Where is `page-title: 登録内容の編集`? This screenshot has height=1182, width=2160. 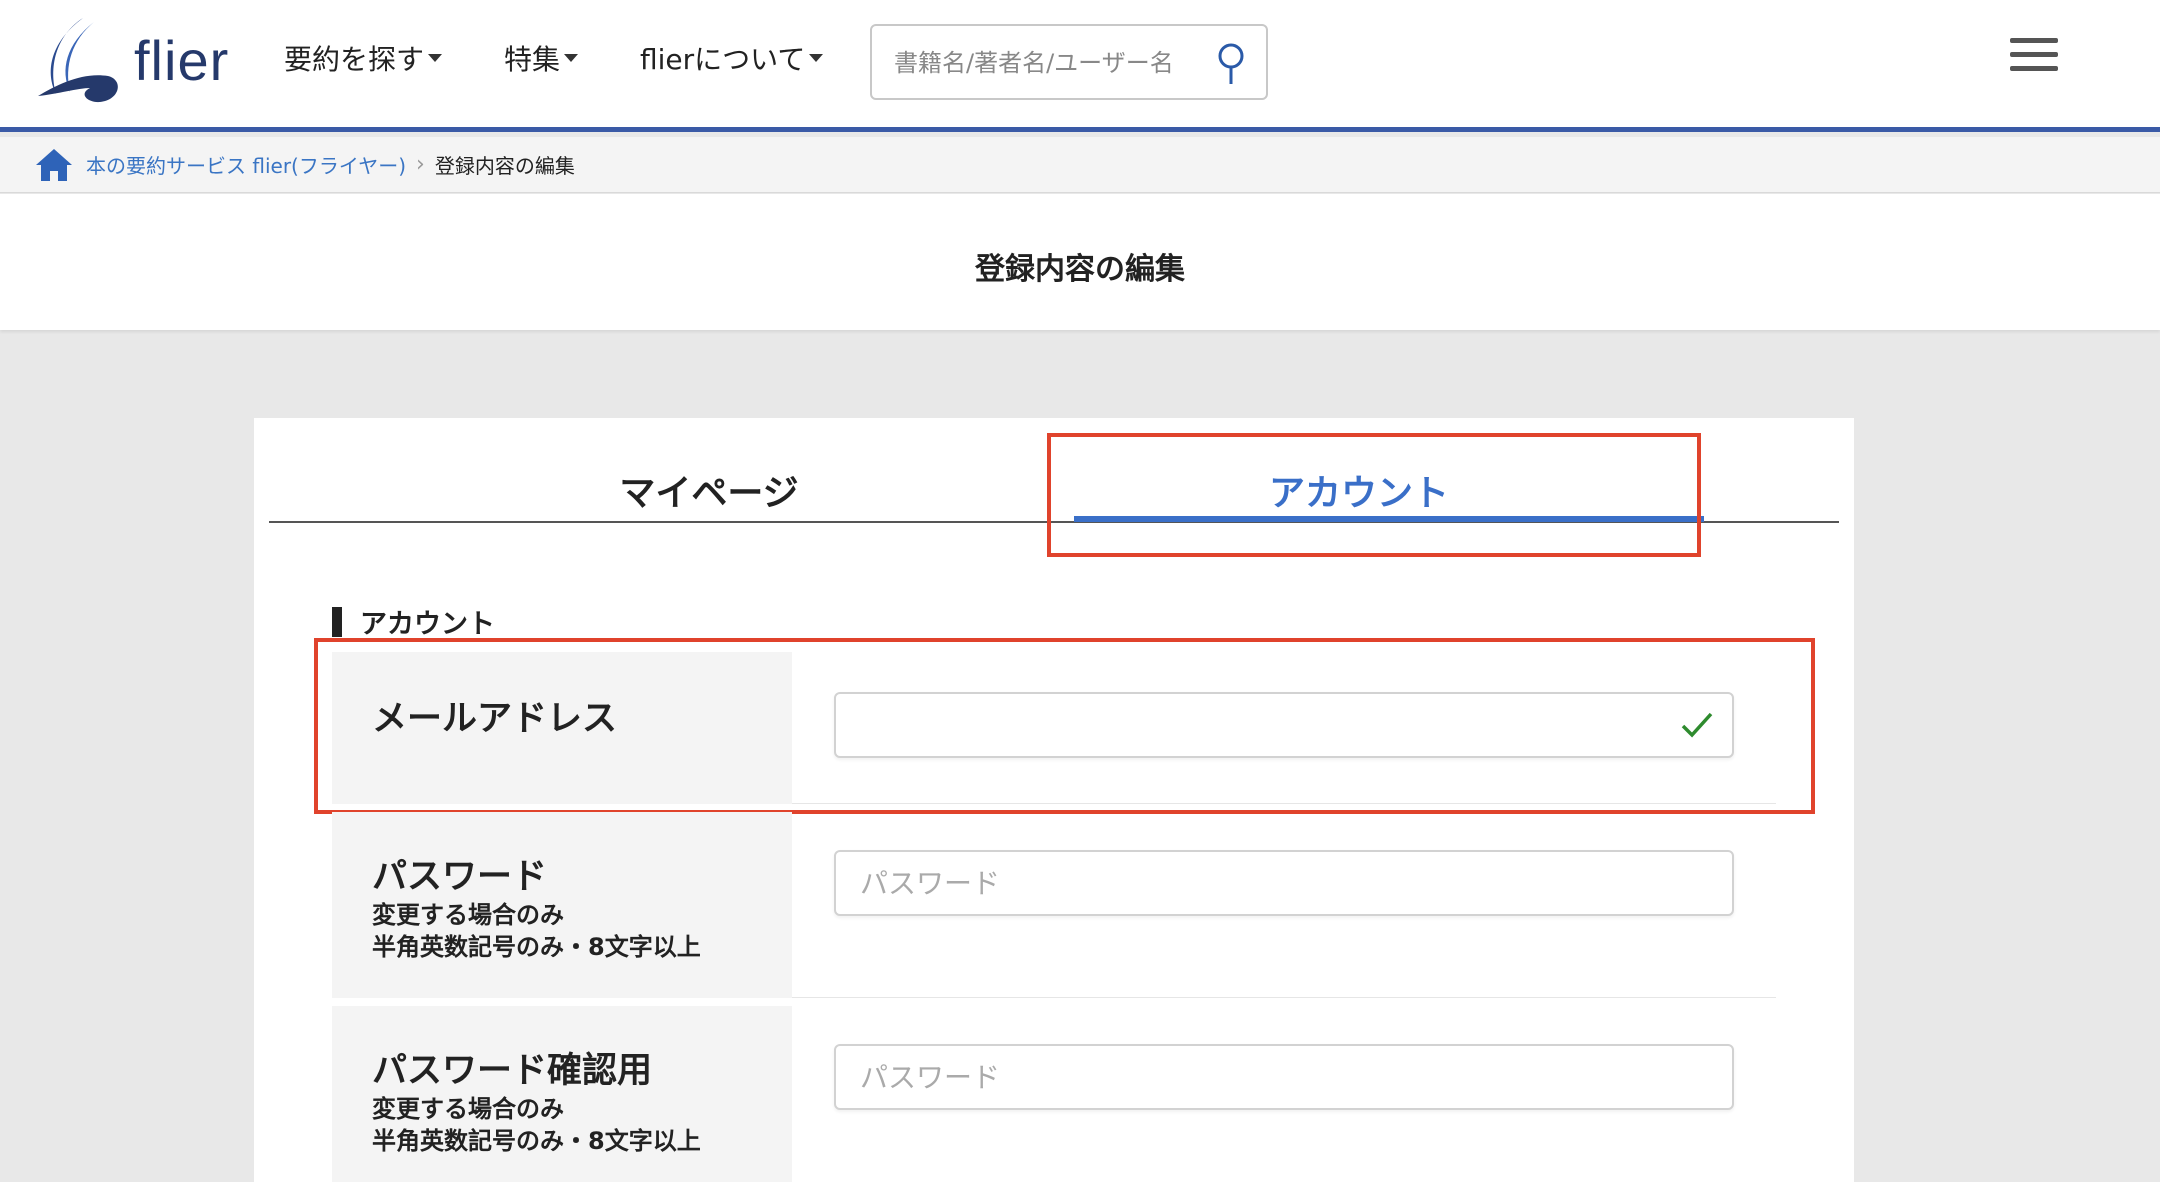
page-title: 登録内容の編集 is located at coordinates (1080, 269).